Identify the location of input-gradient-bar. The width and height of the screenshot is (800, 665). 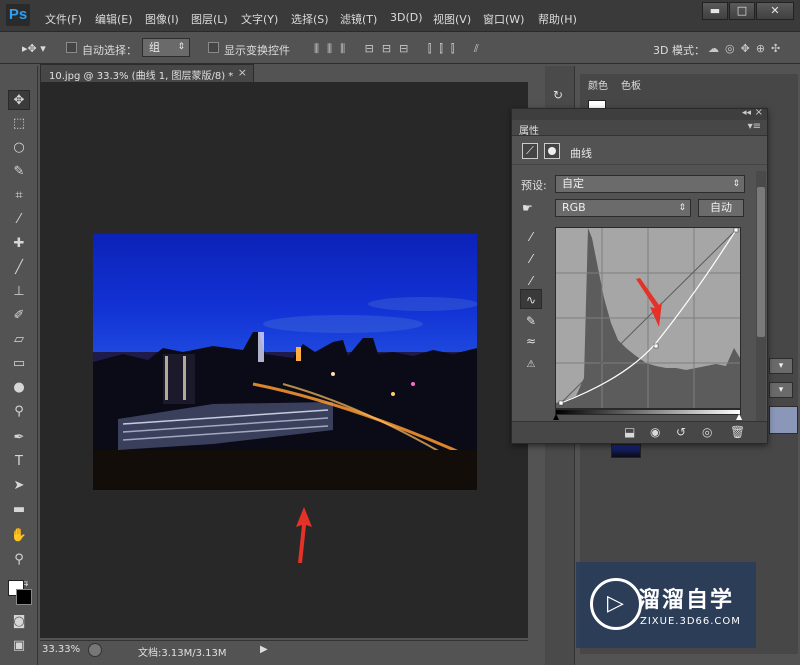
(648, 412).